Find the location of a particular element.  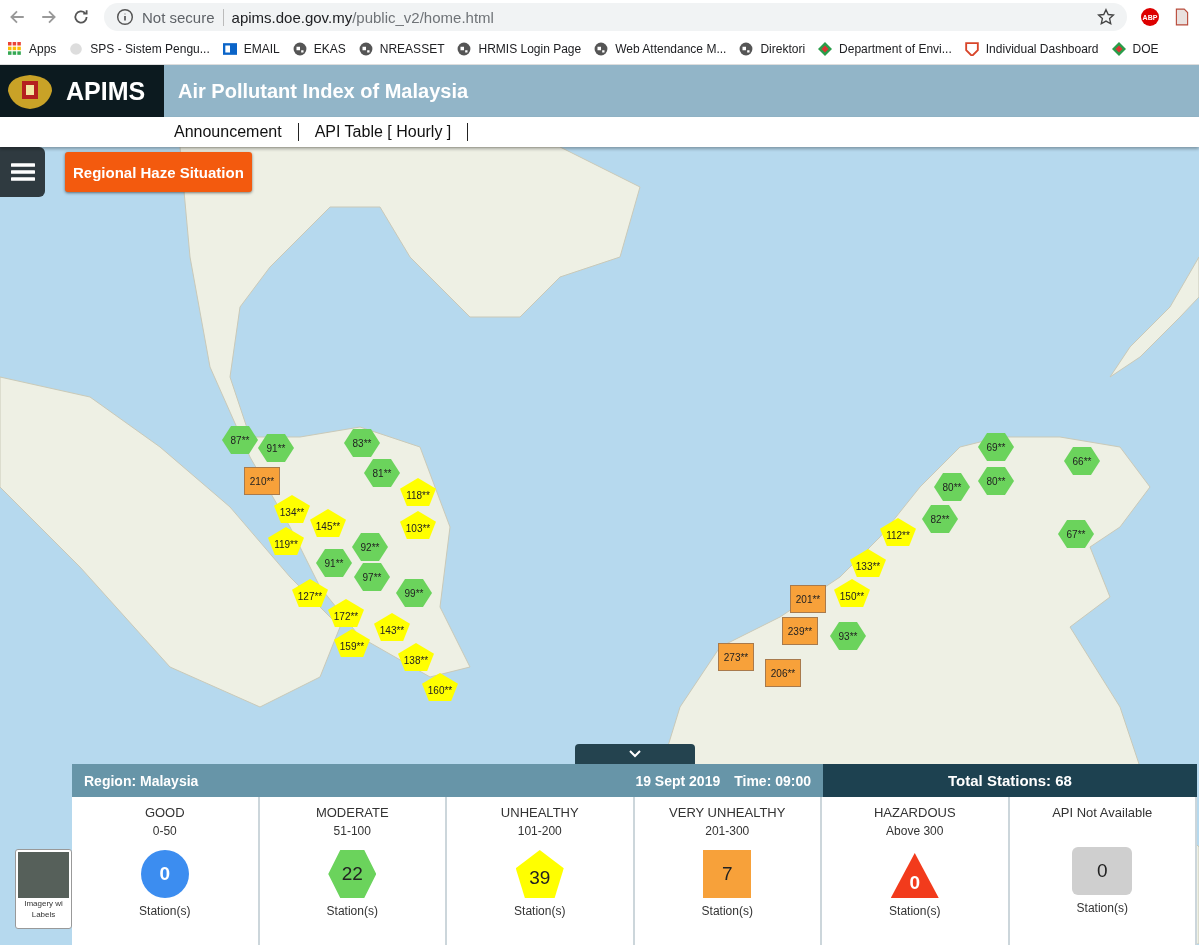

nav-link: Announcement is located at coordinates (236, 132).